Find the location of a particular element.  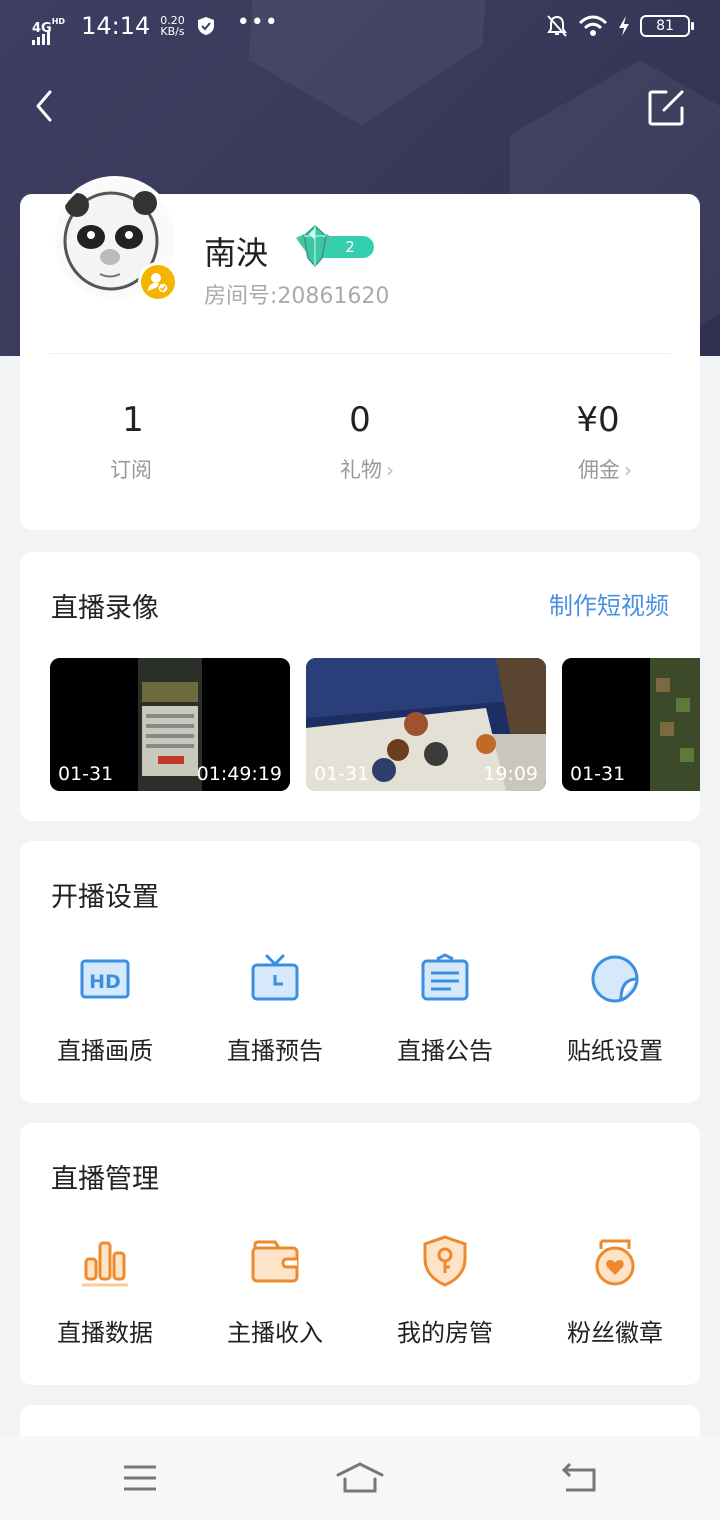

verified-anchor-icon is located at coordinates (158, 282).